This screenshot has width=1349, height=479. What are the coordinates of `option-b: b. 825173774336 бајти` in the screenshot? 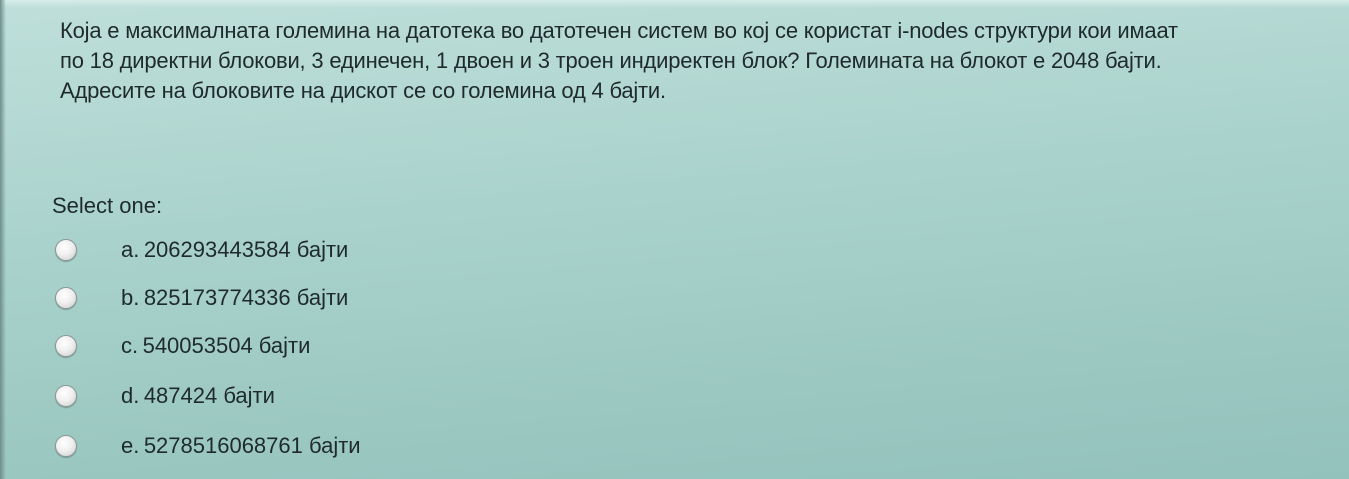 It's located at (201, 298).